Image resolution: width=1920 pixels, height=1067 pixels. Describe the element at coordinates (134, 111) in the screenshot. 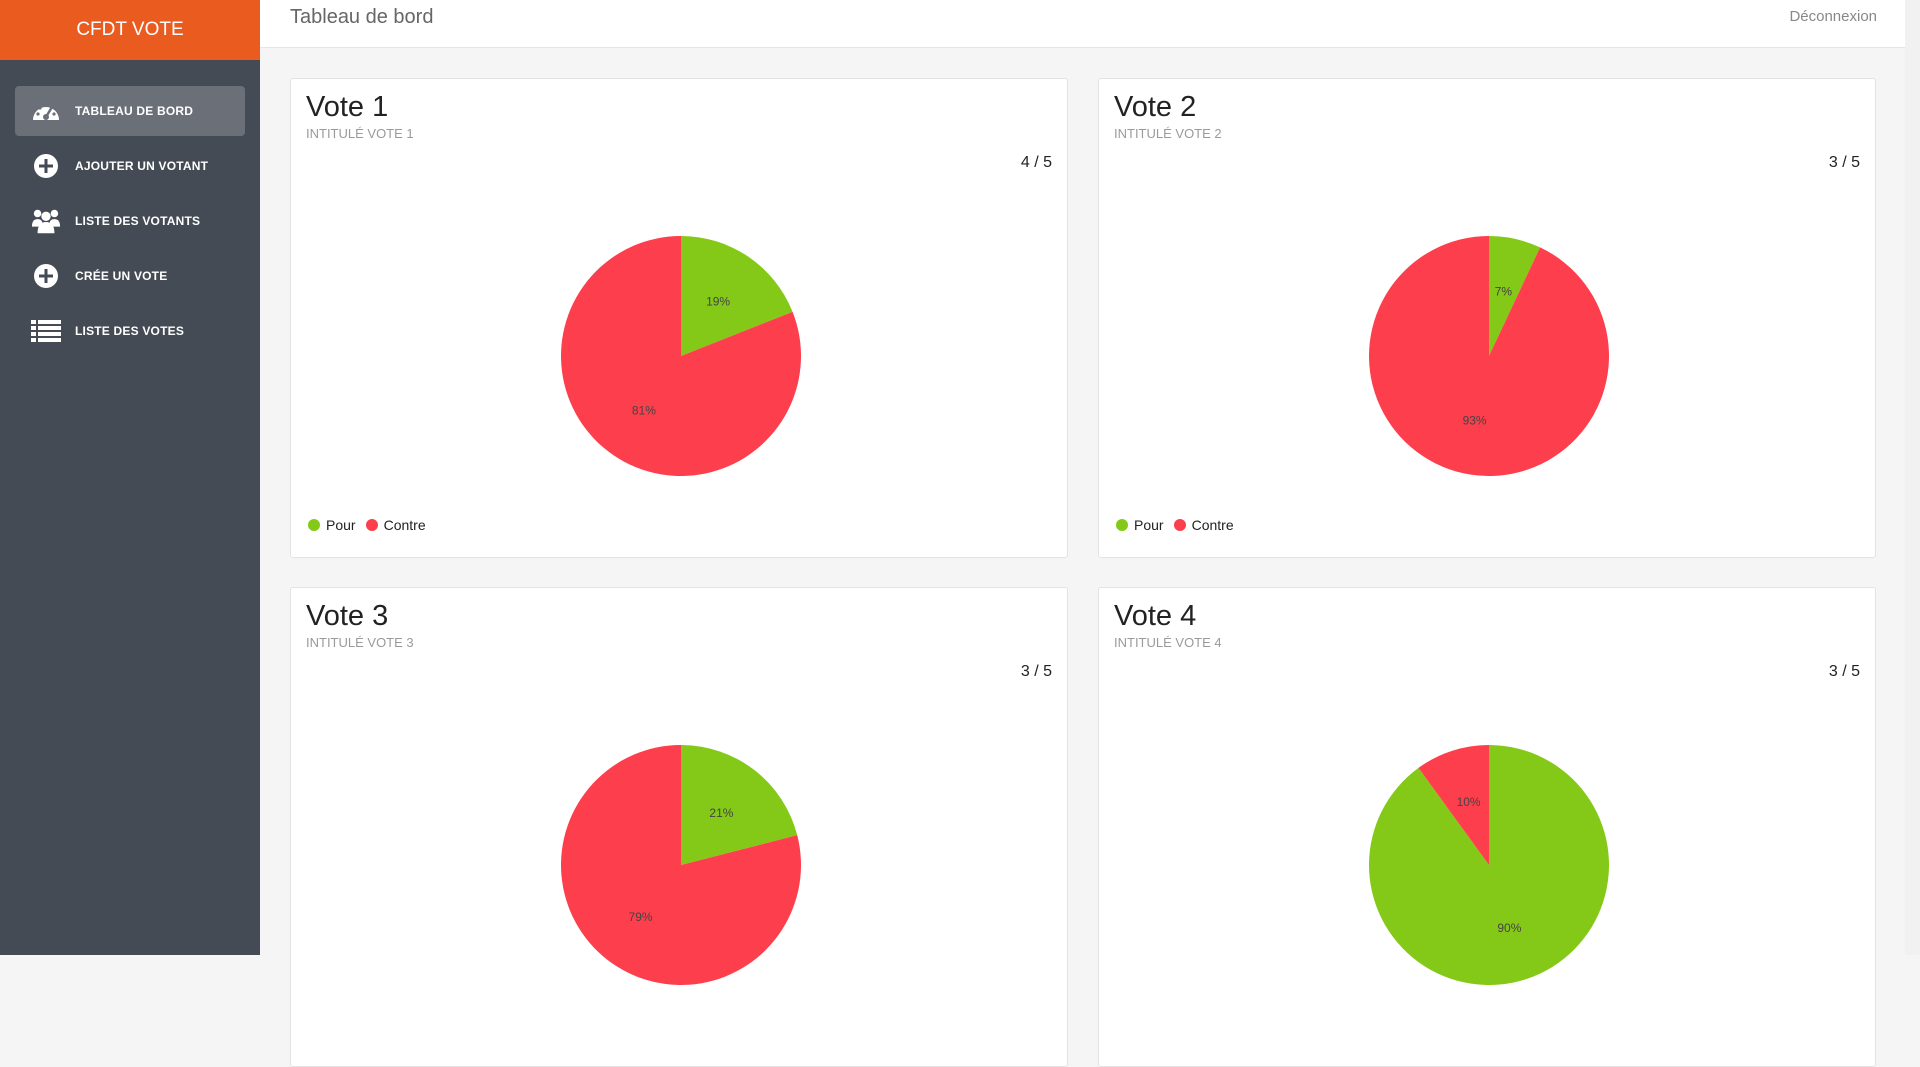

I see `sidebar-item-label: TABLEAU DE BORD` at that location.